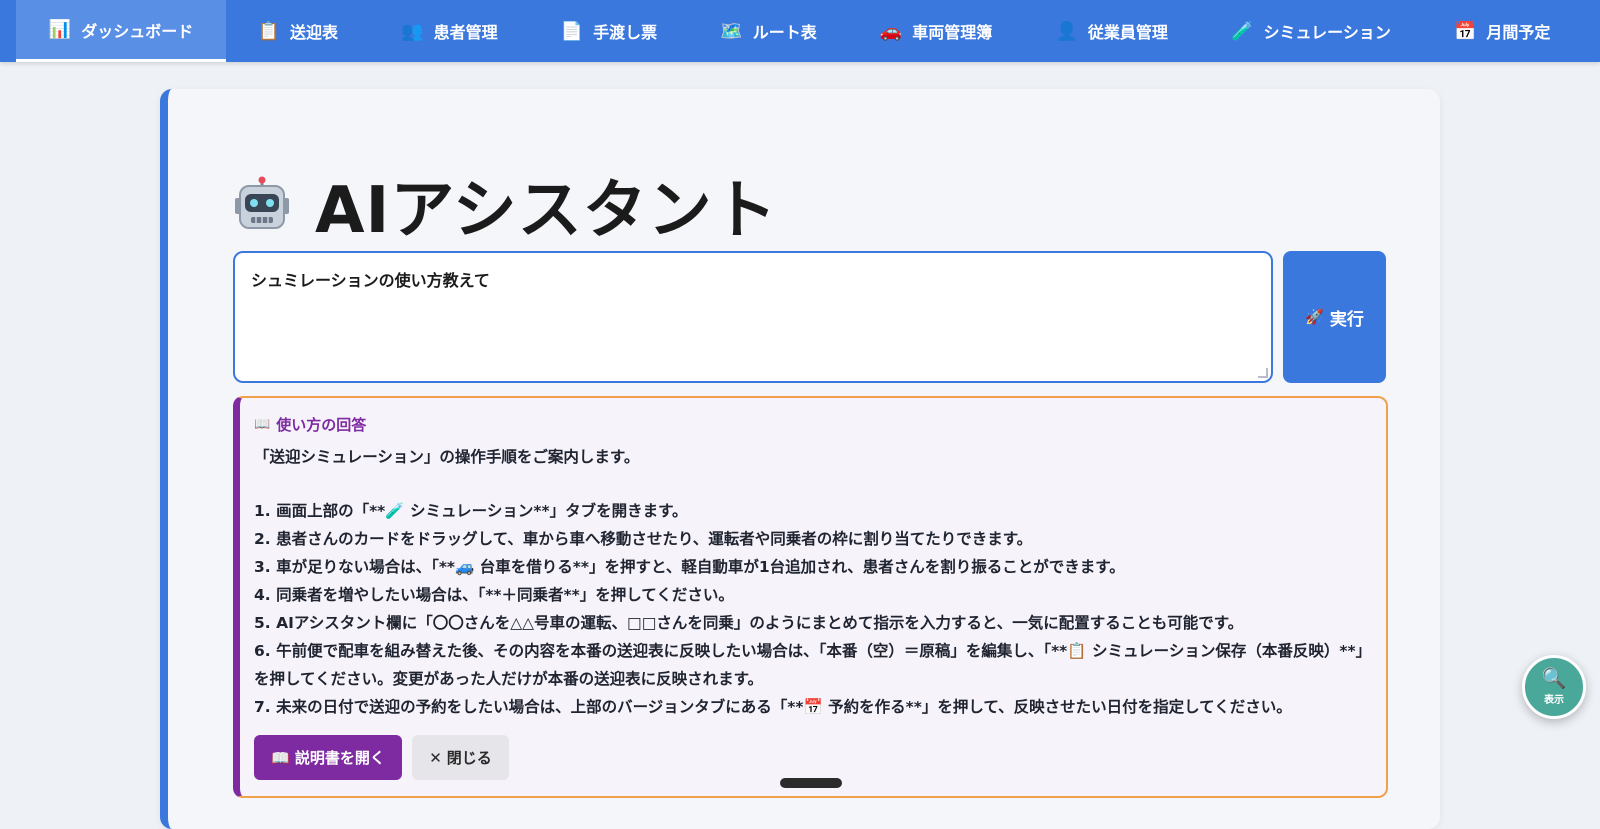 This screenshot has height=829, width=1600. I want to click on close-icon: ✕, so click(435, 757).